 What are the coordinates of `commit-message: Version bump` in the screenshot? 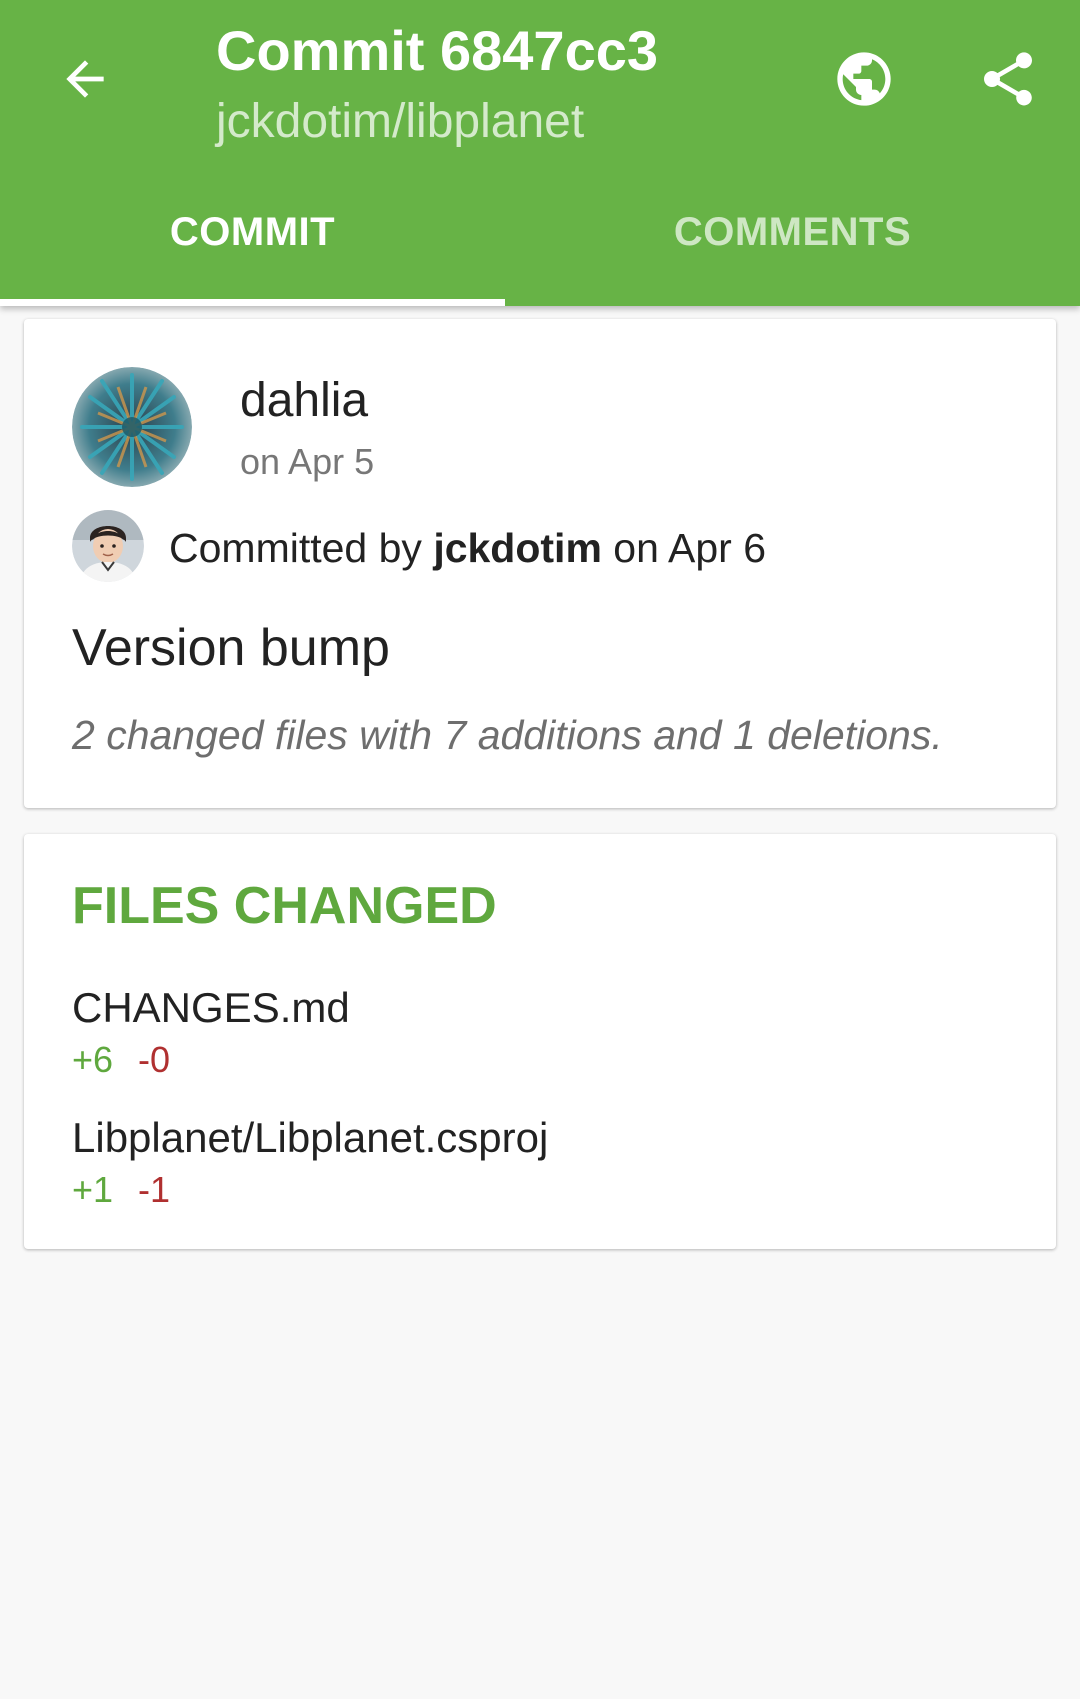 It's located at (231, 648).